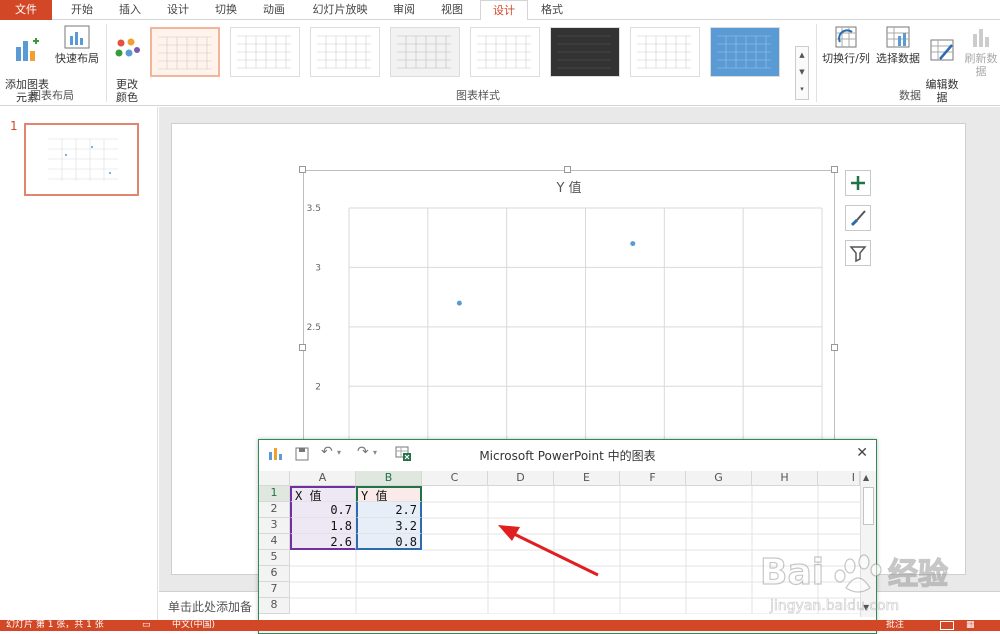  Describe the element at coordinates (323, 494) in the screenshot. I see `cell-a1: X 值` at that location.